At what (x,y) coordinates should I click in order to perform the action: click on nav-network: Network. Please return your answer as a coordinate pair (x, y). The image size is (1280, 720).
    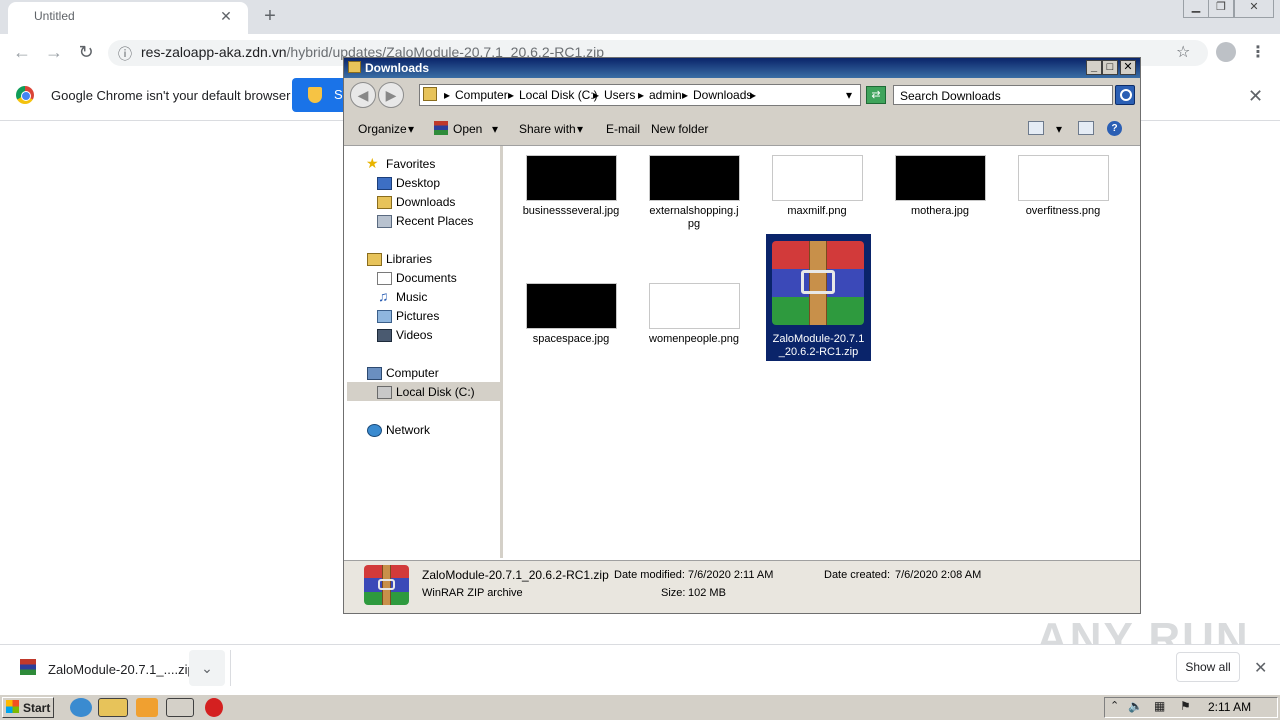
    Looking at the image, I should click on (408, 430).